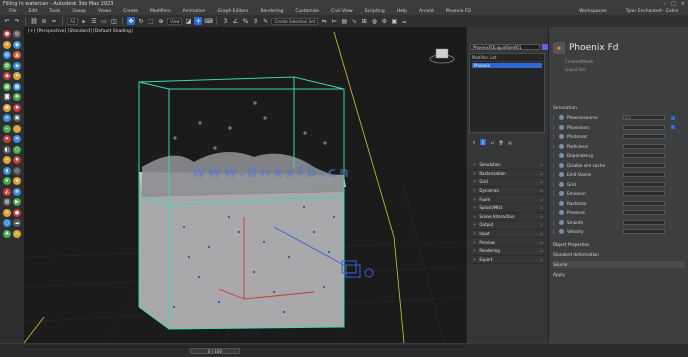 This screenshot has width=688, height=357. I want to click on camera-icon: ◙, so click(7, 97).